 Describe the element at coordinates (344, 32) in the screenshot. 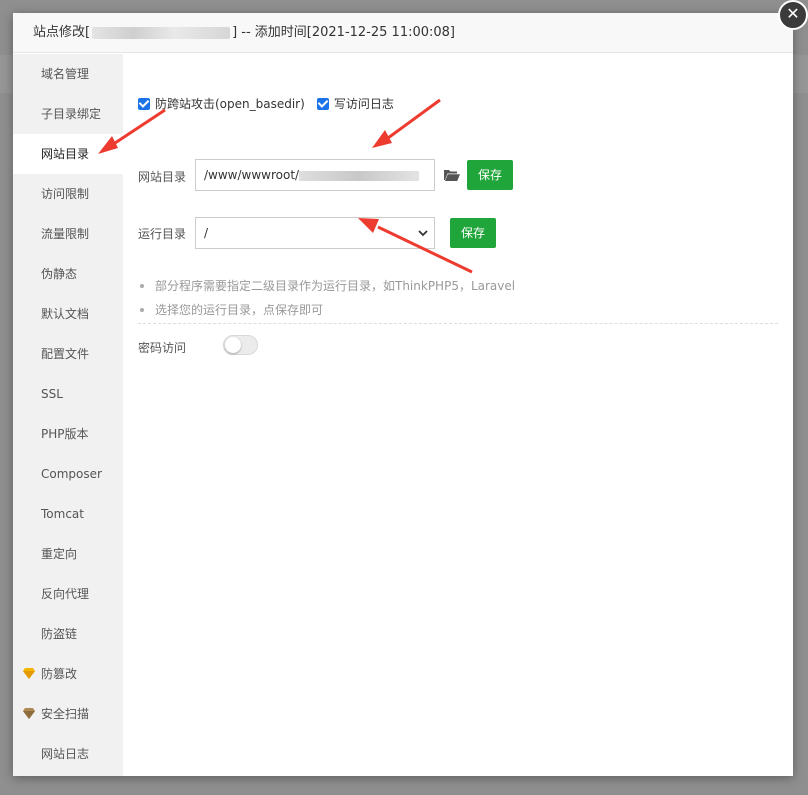

I see `dialog-title-suffix: ] -- 添加时间[2021-12-25 11:00:08]` at that location.